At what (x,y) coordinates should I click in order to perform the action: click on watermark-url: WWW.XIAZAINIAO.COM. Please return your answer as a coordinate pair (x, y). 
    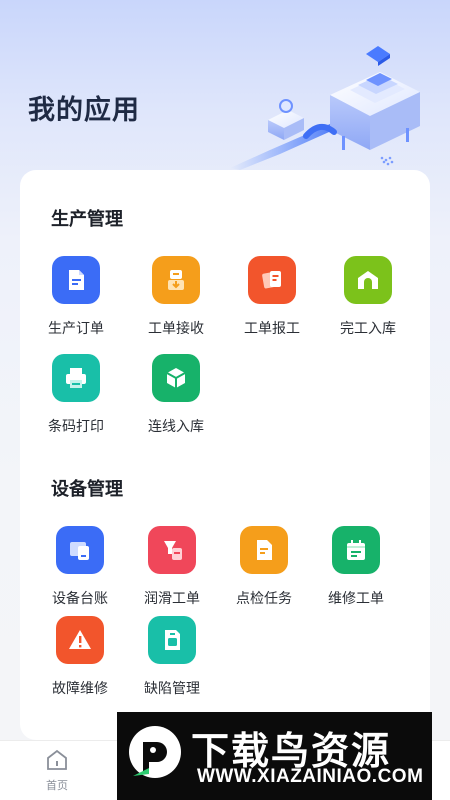
    Looking at the image, I should click on (310, 776).